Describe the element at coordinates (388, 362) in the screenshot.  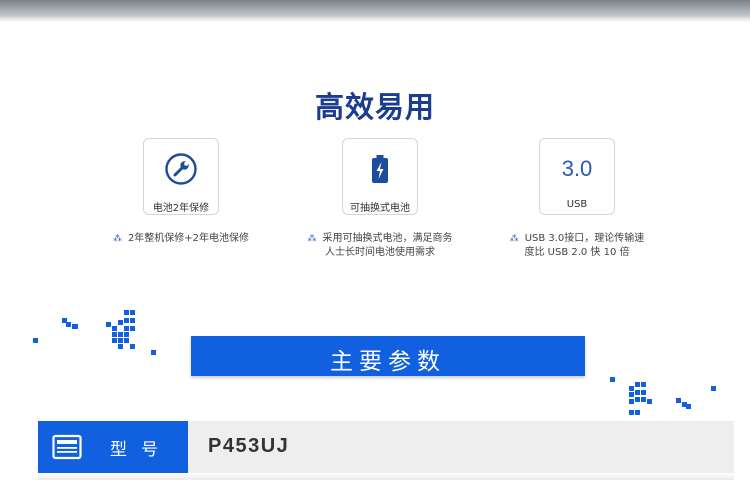
I see `specs-heading: 主要参数` at that location.